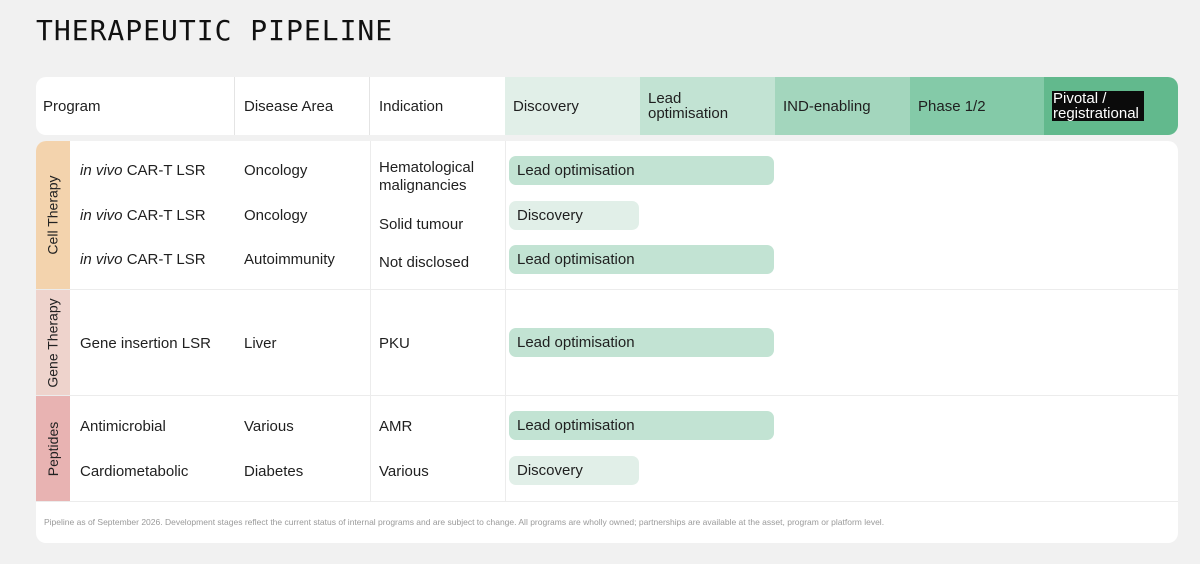  I want to click on indication-cell: Not disclosed, so click(424, 262).